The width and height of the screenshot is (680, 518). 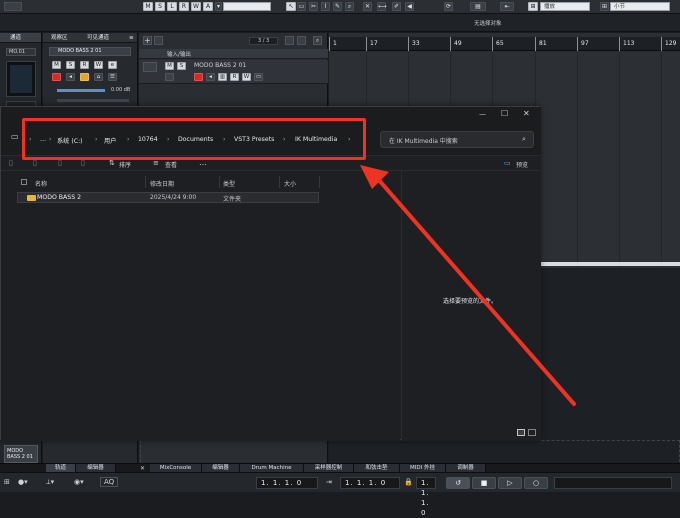 I want to click on annotation-arrow, so click(x=468, y=285).